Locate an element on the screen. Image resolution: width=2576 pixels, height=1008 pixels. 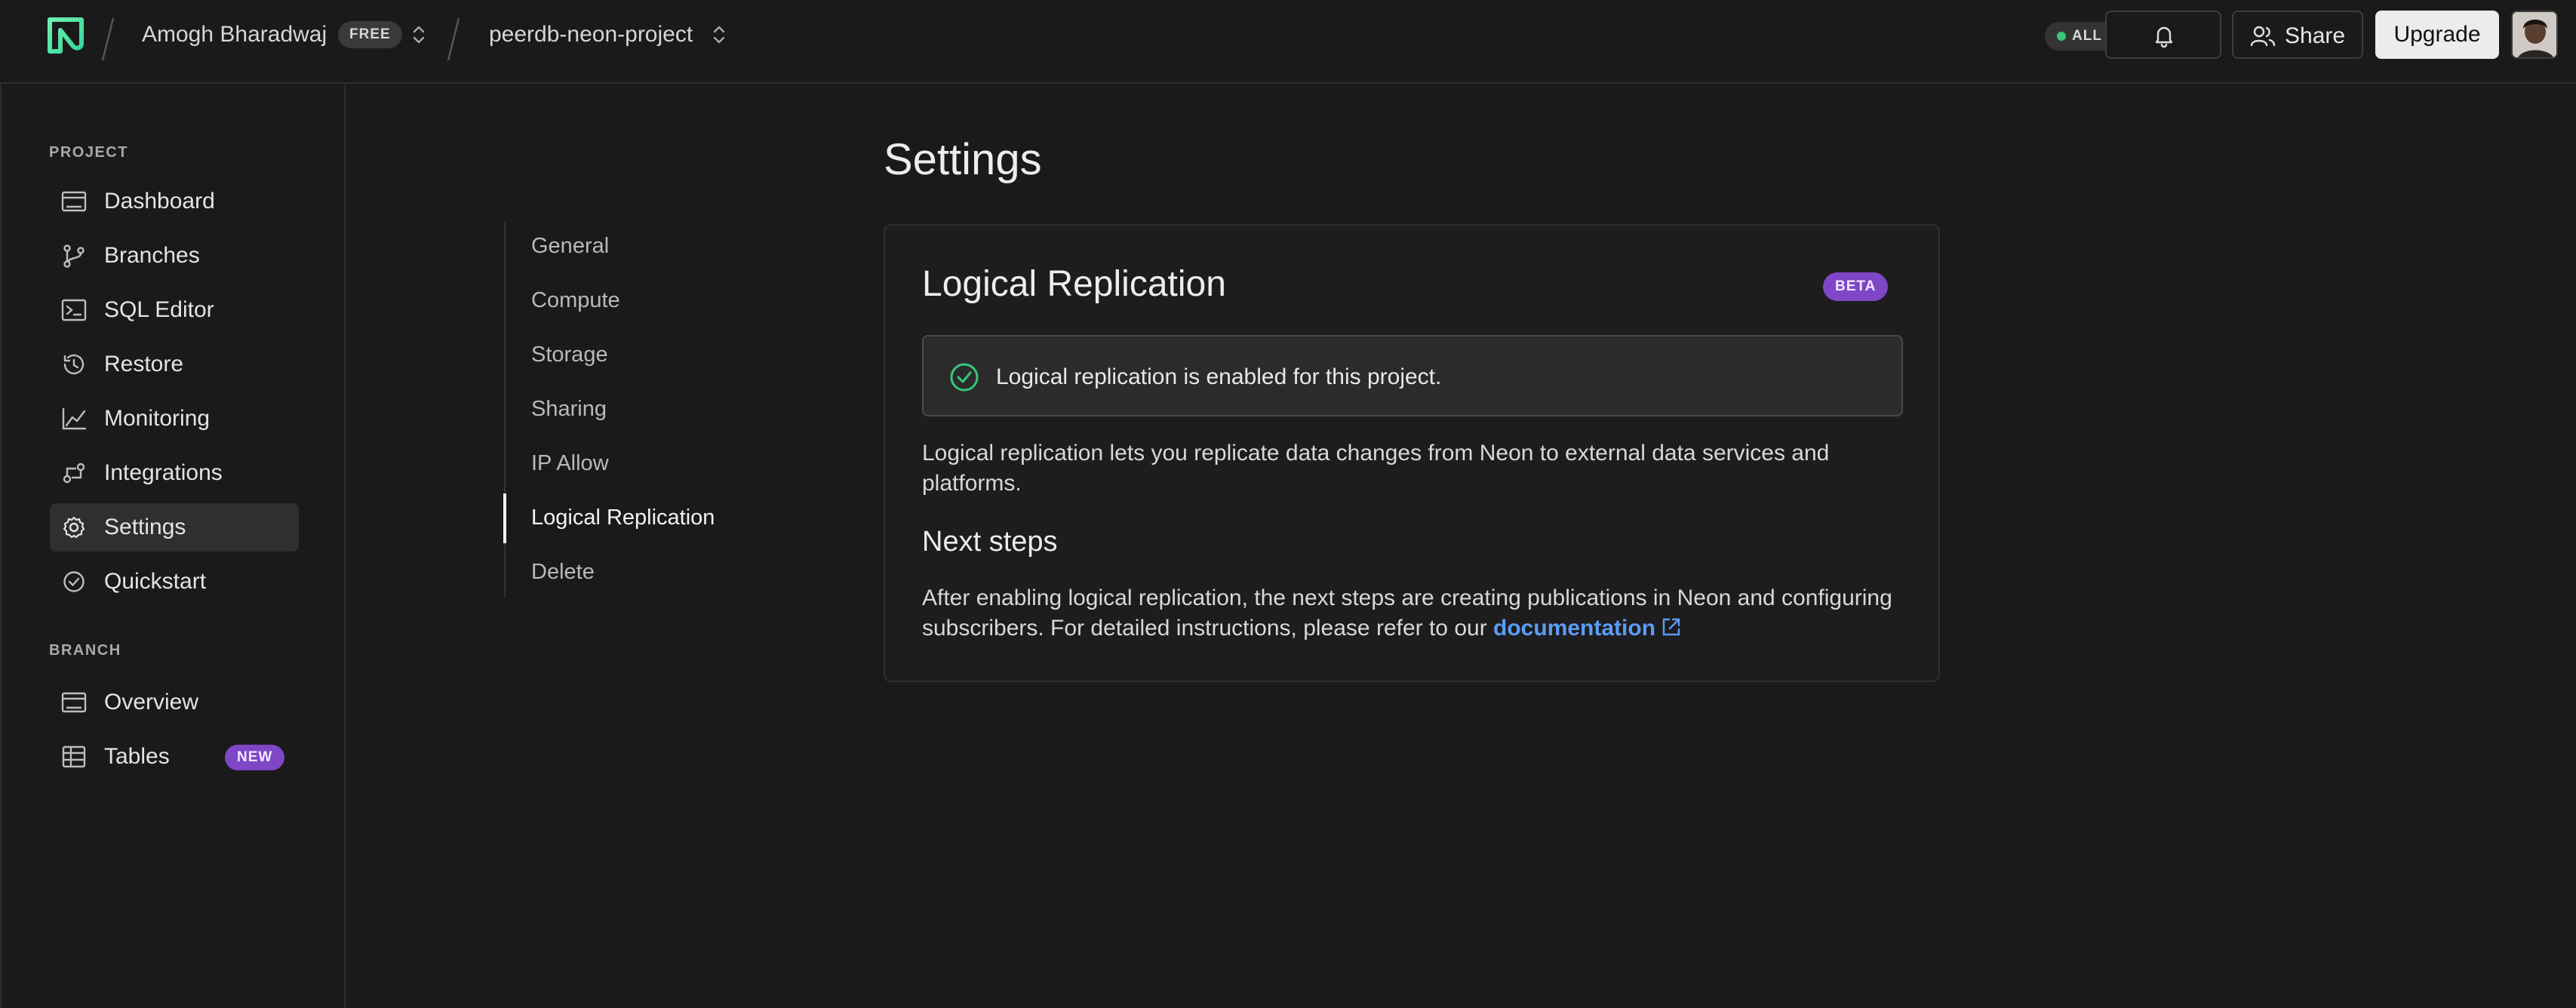
sidebar-item-integrations: Integrations is located at coordinates (174, 473).